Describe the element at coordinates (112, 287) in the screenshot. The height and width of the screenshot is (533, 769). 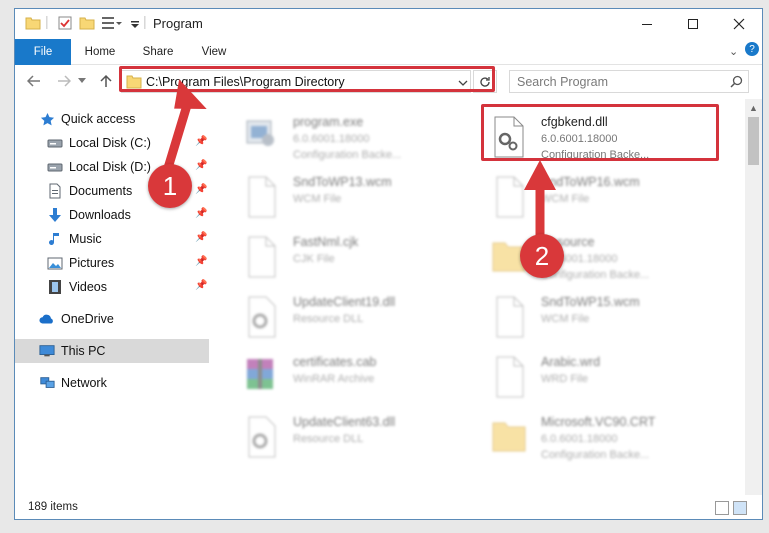
I see `sidebar-item-videos: Videos 📌` at that location.